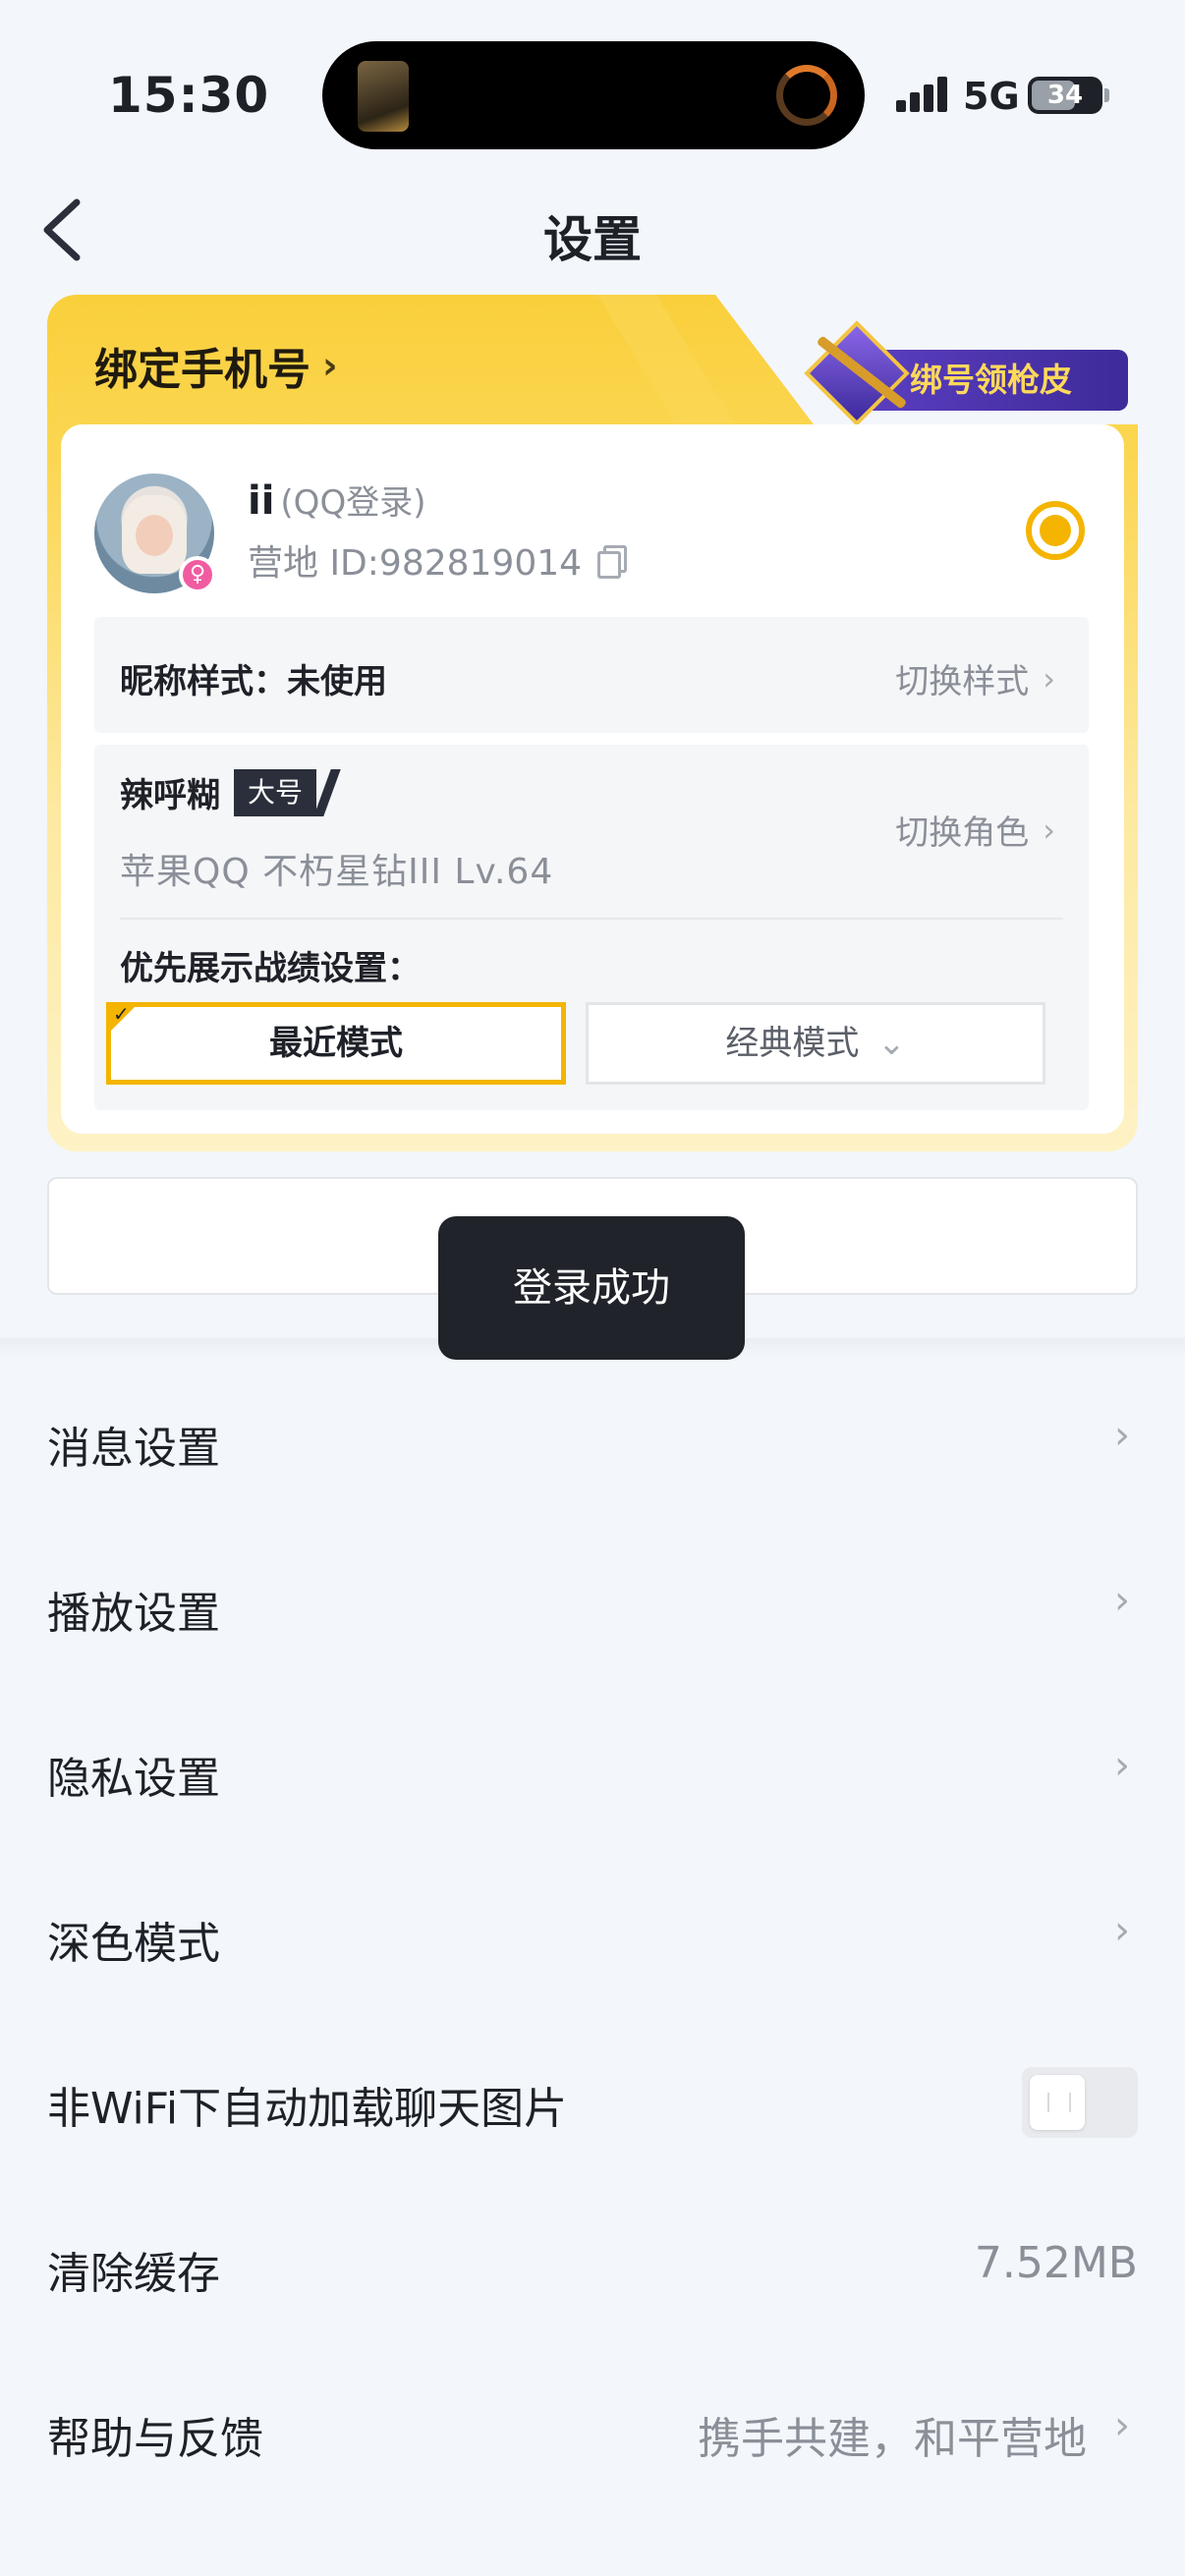 The height and width of the screenshot is (2576, 1185). Describe the element at coordinates (592, 1603) in the screenshot. I see `playback-settings-row: 播放设置 ›` at that location.